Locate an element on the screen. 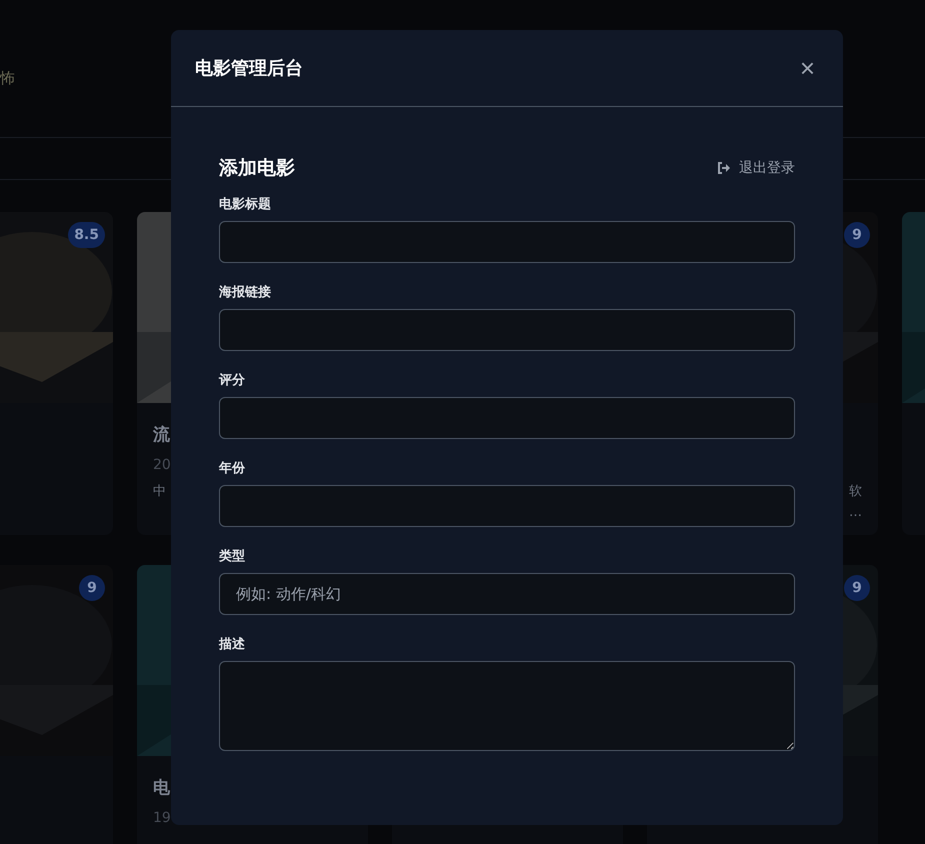  field-label: 海报链接 is located at coordinates (245, 292).